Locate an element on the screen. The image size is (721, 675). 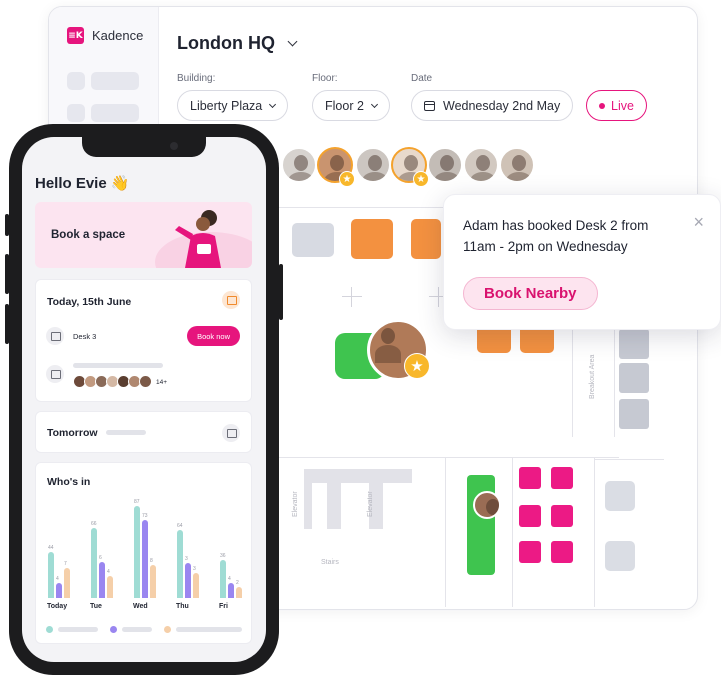
location-selector: London HQ is located at coordinates (237, 43).